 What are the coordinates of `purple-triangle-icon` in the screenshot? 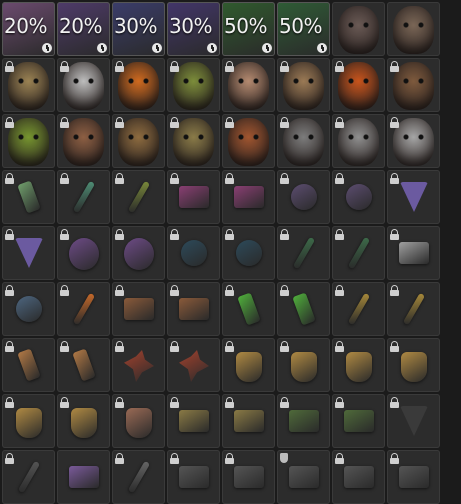 It's located at (414, 197).